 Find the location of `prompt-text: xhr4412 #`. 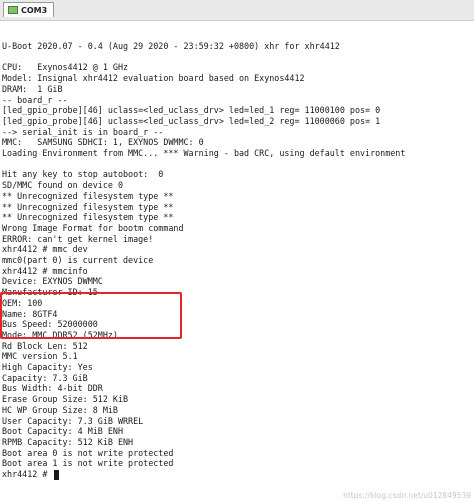

prompt-text: xhr4412 # is located at coordinates (27, 474).